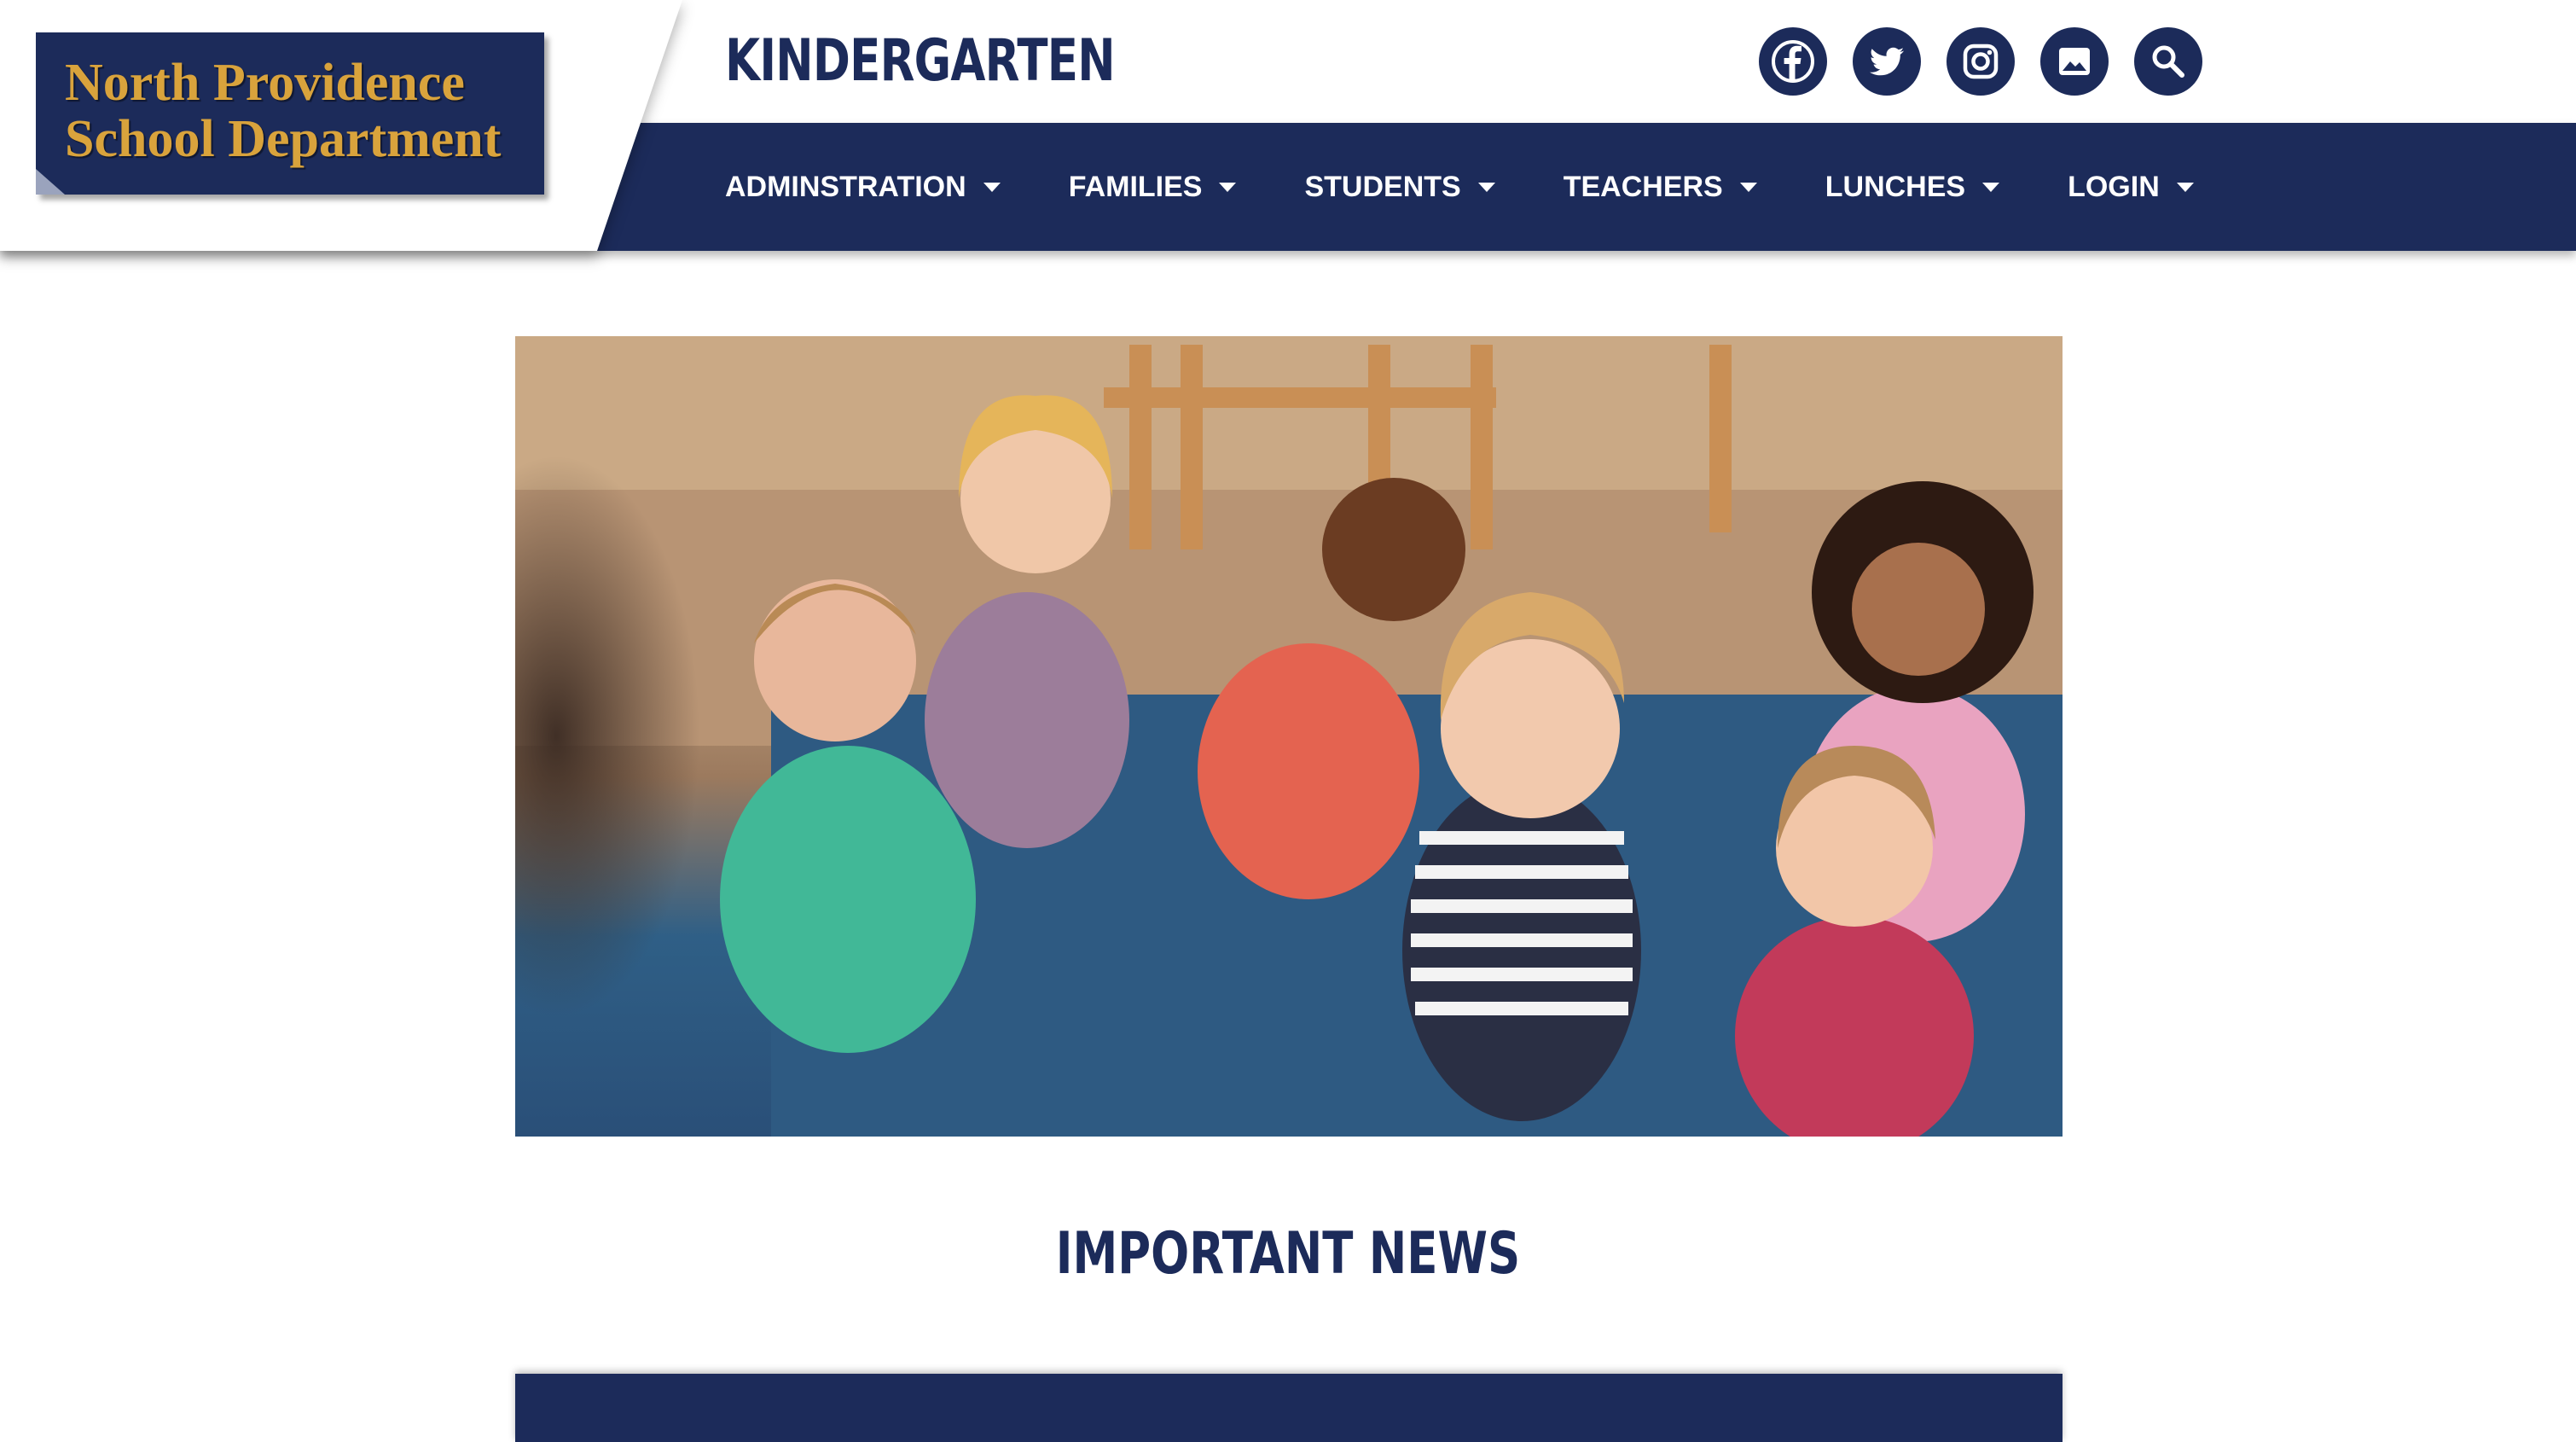  Describe the element at coordinates (1382, 186) in the screenshot. I see `nav-item-label: STUDENTS` at that location.